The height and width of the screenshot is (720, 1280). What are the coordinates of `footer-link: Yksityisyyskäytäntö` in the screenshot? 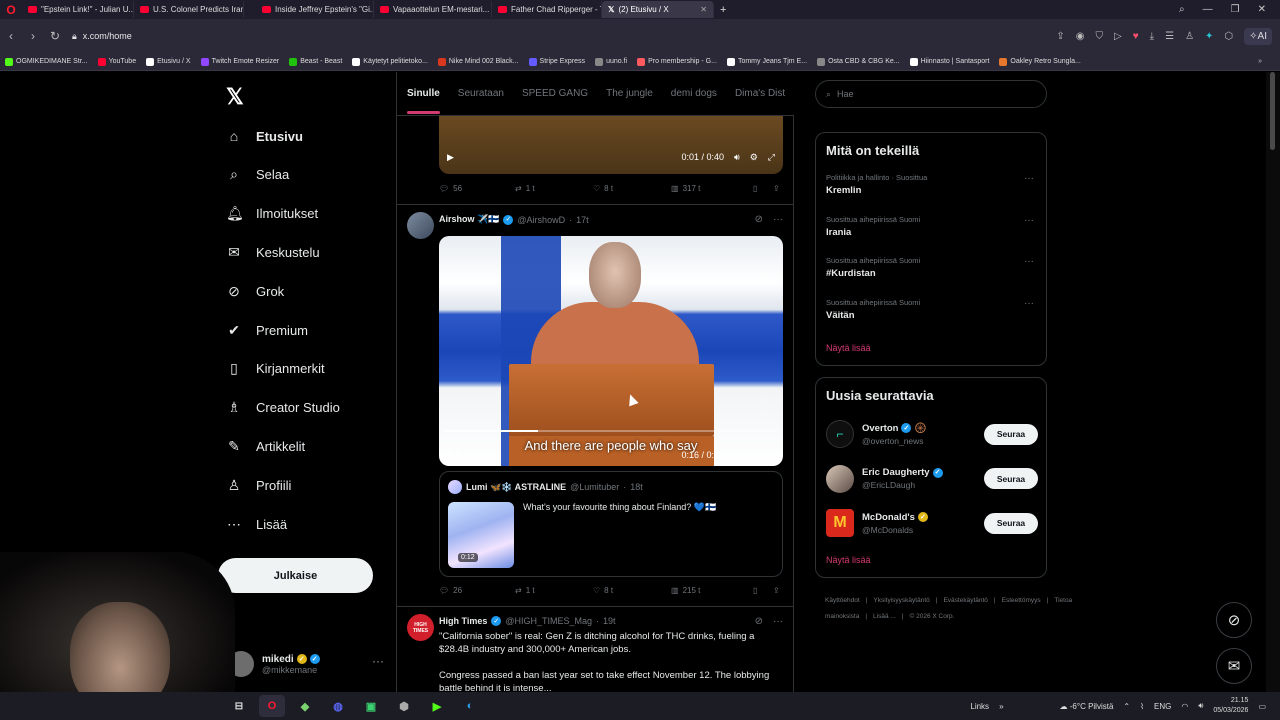 It's located at (901, 600).